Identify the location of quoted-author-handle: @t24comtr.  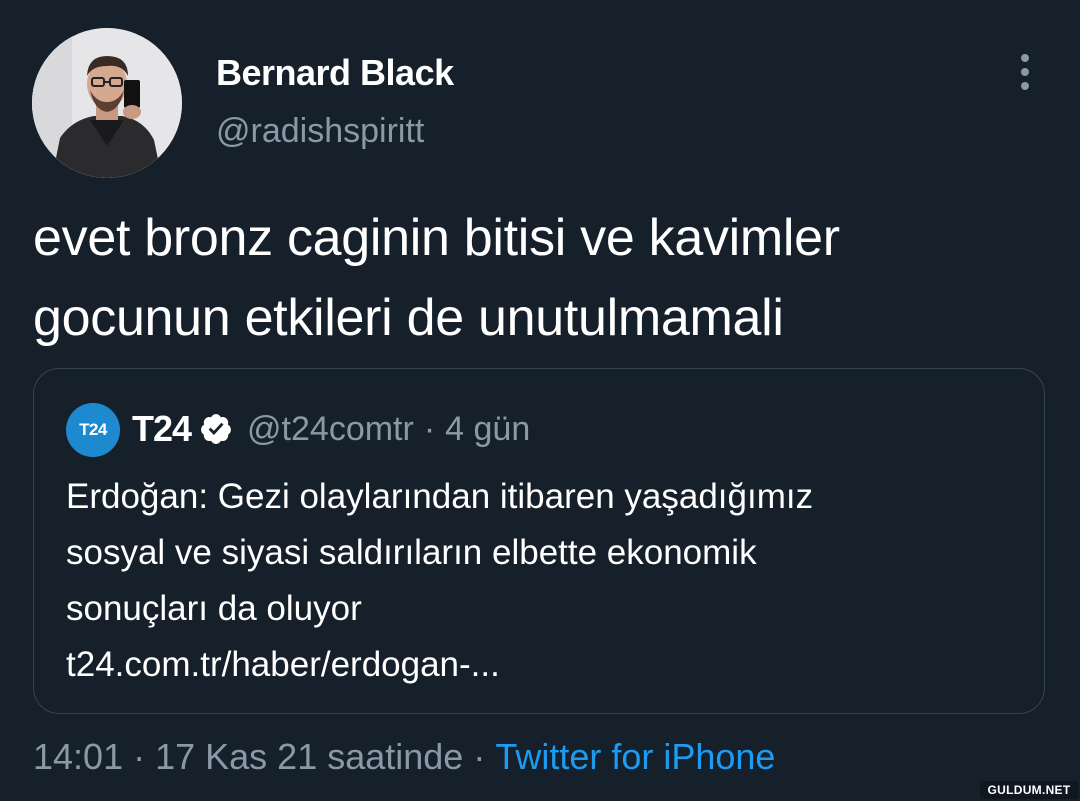
(330, 429).